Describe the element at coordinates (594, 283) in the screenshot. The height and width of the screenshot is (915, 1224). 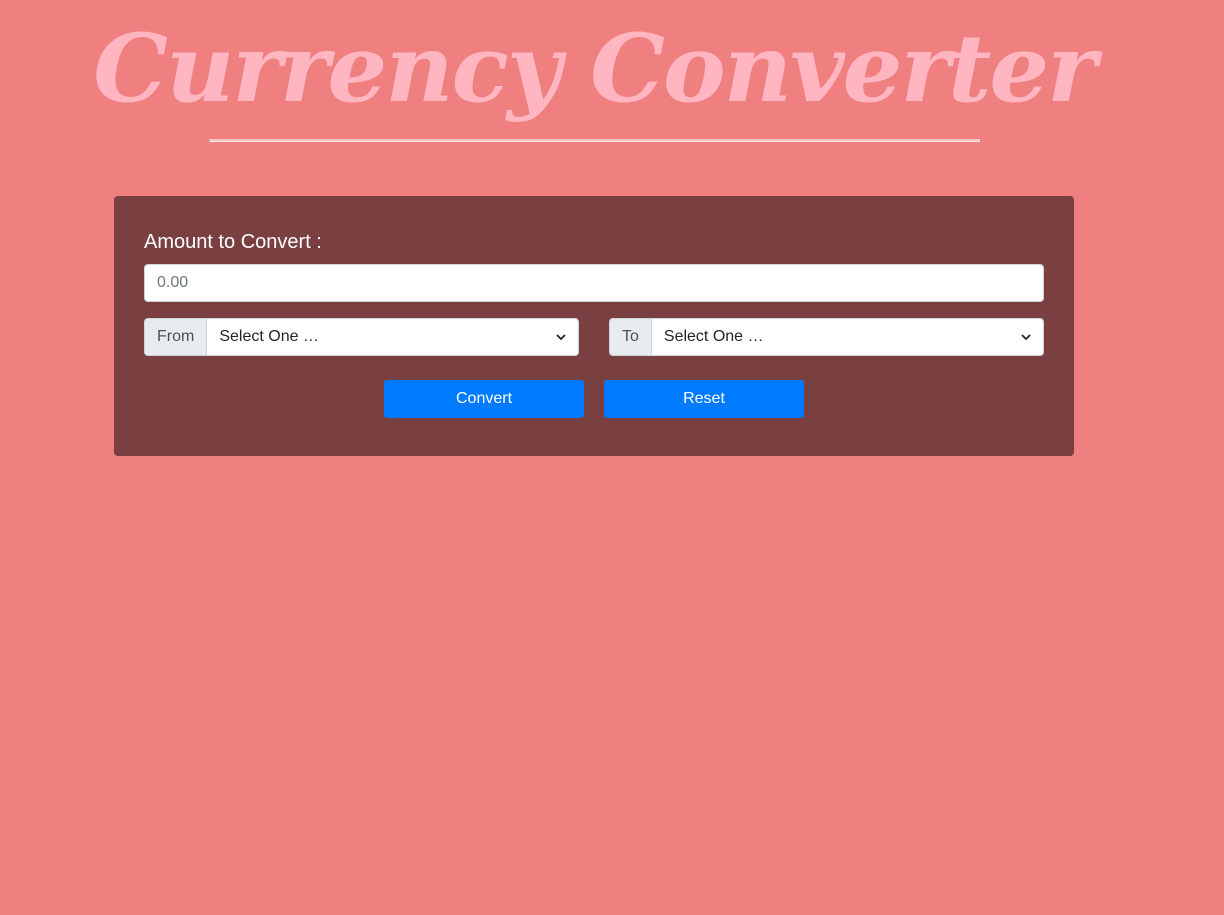
I see `amount-input` at that location.